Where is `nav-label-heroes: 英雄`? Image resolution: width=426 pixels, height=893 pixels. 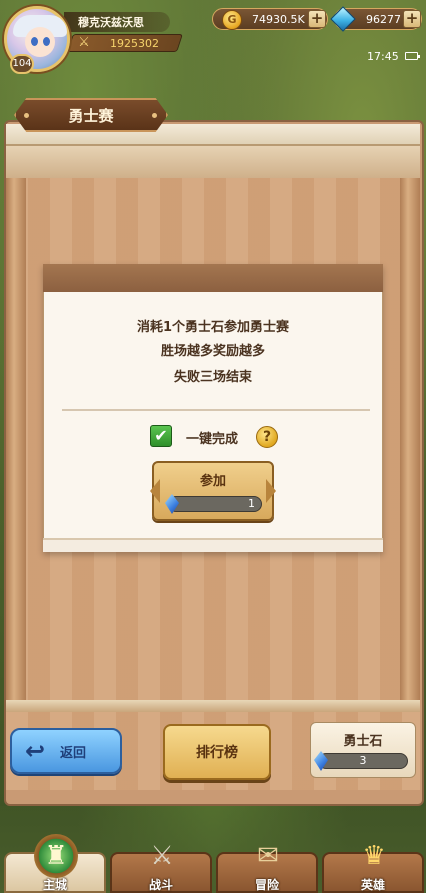 nav-label-heroes: 英雄 is located at coordinates (372, 885).